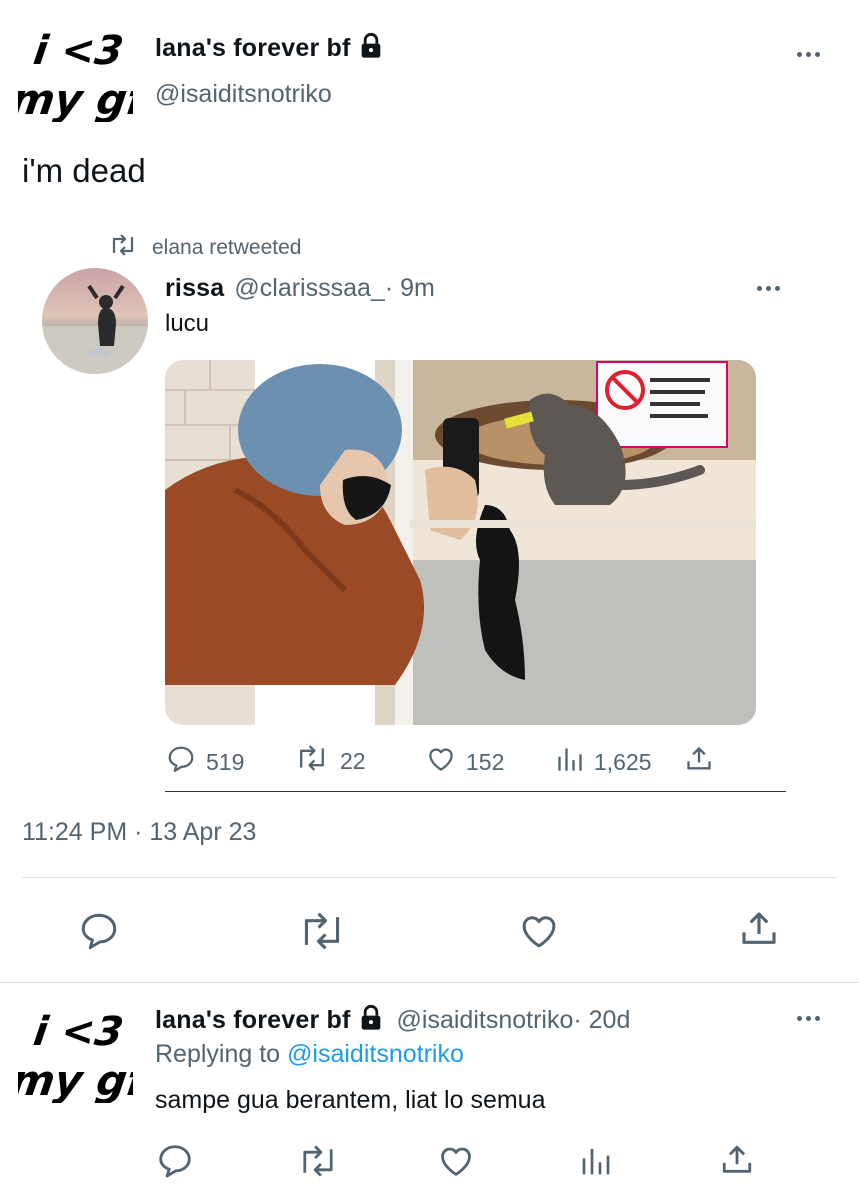 Image resolution: width=859 pixels, height=1200 pixels. What do you see at coordinates (253, 1020) in the screenshot?
I see `reply-display-name: lana's forever bf` at bounding box center [253, 1020].